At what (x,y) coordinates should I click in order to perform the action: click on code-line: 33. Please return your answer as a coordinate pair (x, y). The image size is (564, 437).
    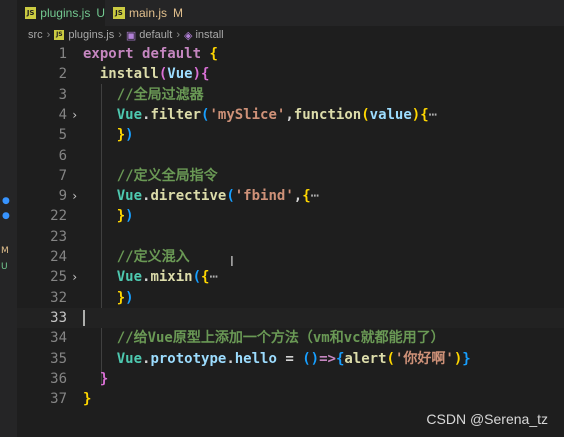
    Looking at the image, I should click on (290, 317).